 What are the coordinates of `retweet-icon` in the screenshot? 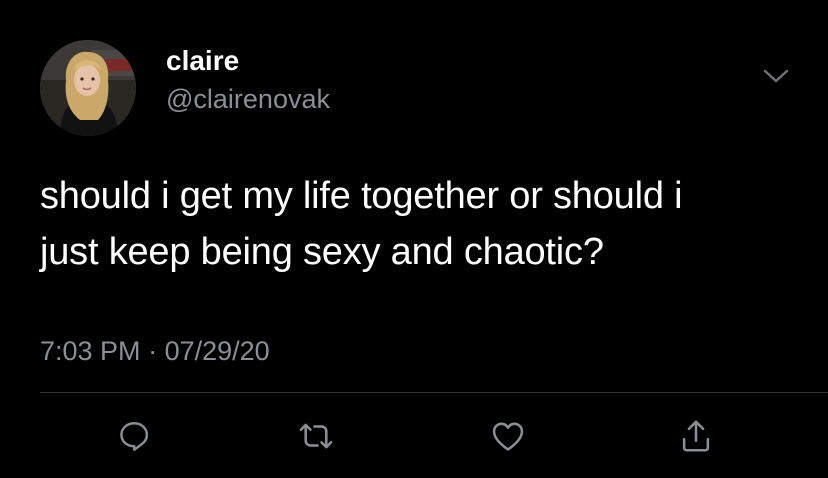 It's located at (316, 436).